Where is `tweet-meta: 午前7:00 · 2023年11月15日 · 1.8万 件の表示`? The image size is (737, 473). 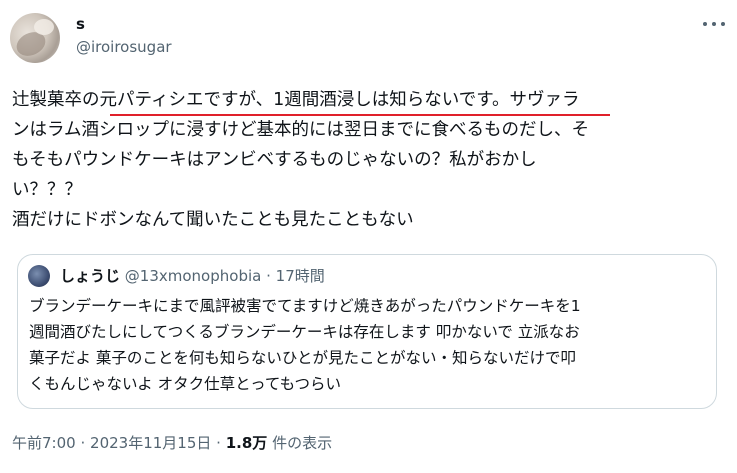
tweet-meta: 午前7:00 · 2023年11月15日 · 1.8万 件の表示 is located at coordinates (172, 443).